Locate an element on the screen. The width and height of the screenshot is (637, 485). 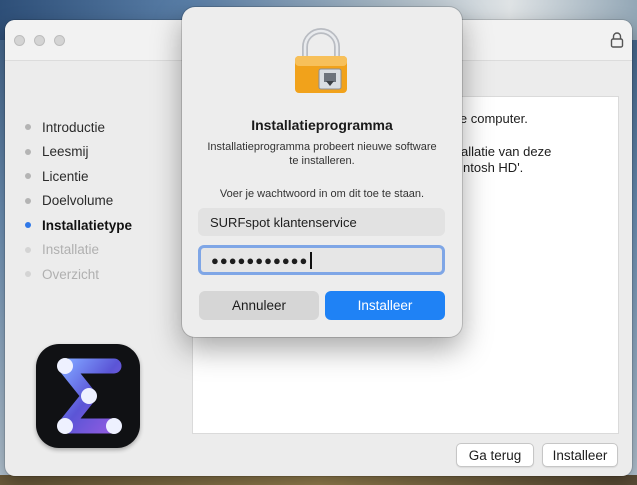
content-line: ntosh HD'. is located at coordinates (493, 167).